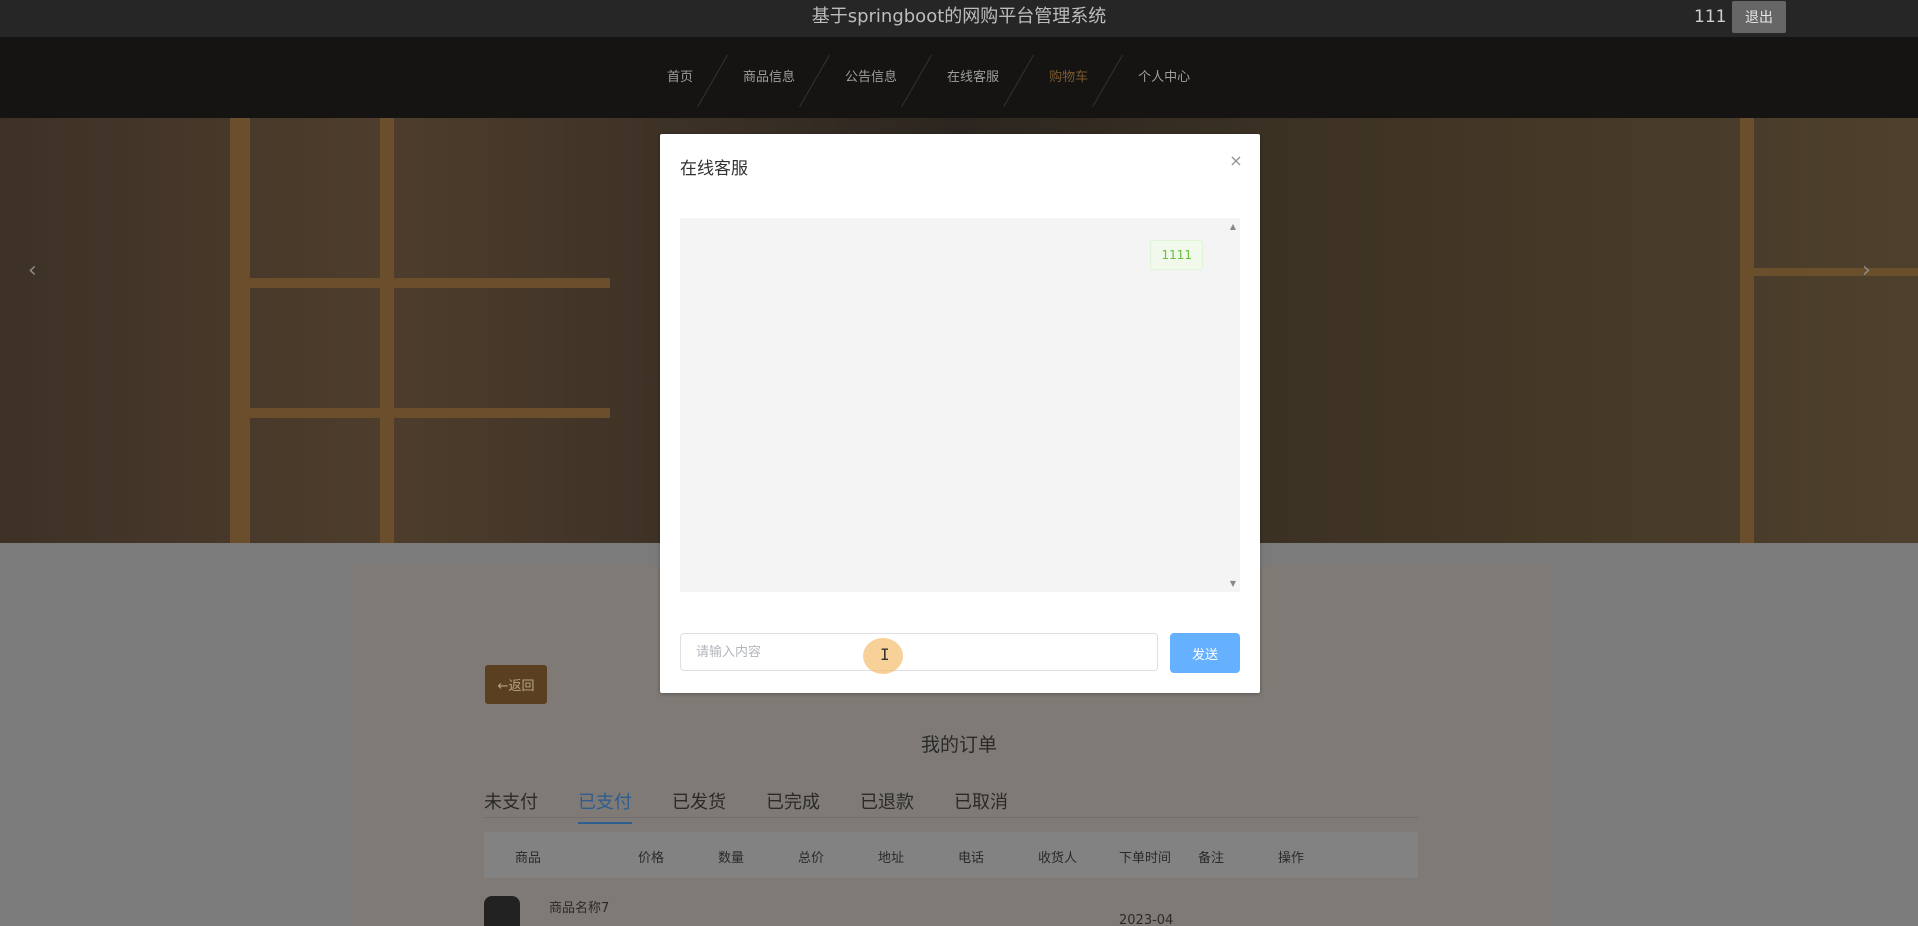 This screenshot has height=926, width=1918. Describe the element at coordinates (1236, 161) in the screenshot. I see `close-icon: ×` at that location.